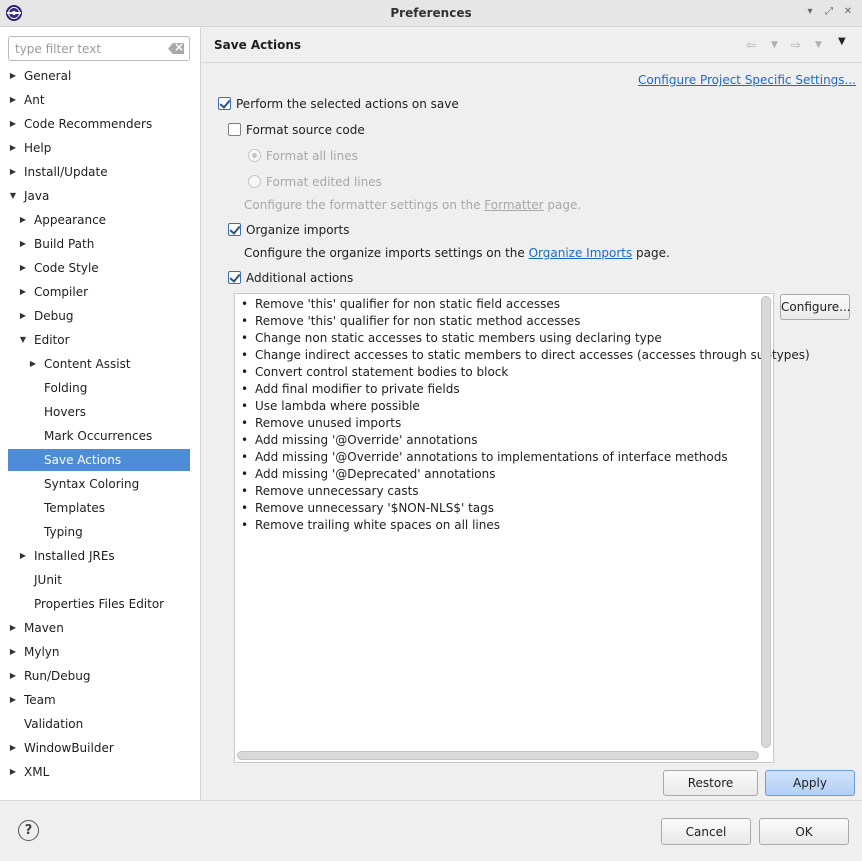 The height and width of the screenshot is (861, 862). What do you see at coordinates (100, 100) in the screenshot?
I see `tree-item-ant: Ant` at bounding box center [100, 100].